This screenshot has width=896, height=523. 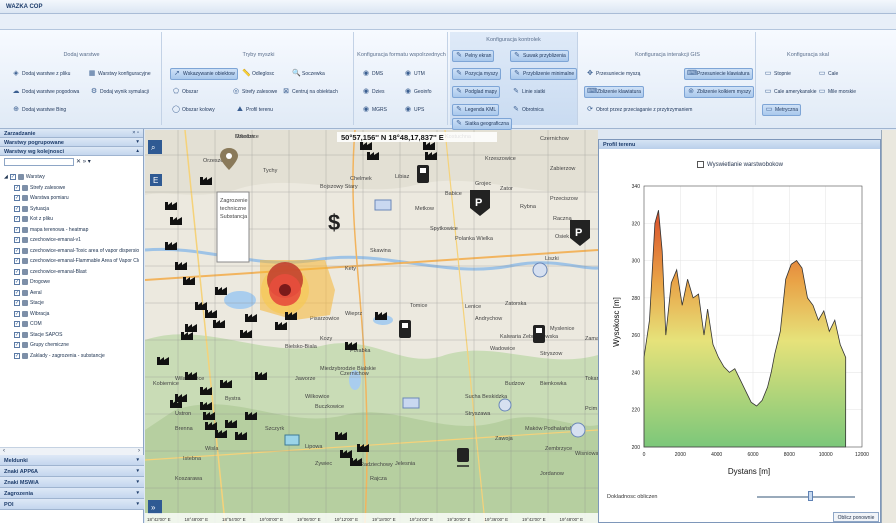 I want to click on mouse-pan-button: ✥ Przesuniecie myszą, so click(x=613, y=74).